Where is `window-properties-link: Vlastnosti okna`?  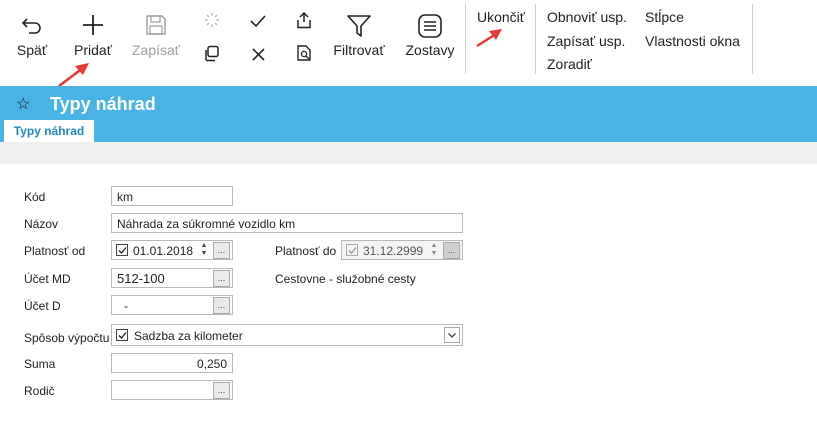 window-properties-link: Vlastnosti okna is located at coordinates (692, 41).